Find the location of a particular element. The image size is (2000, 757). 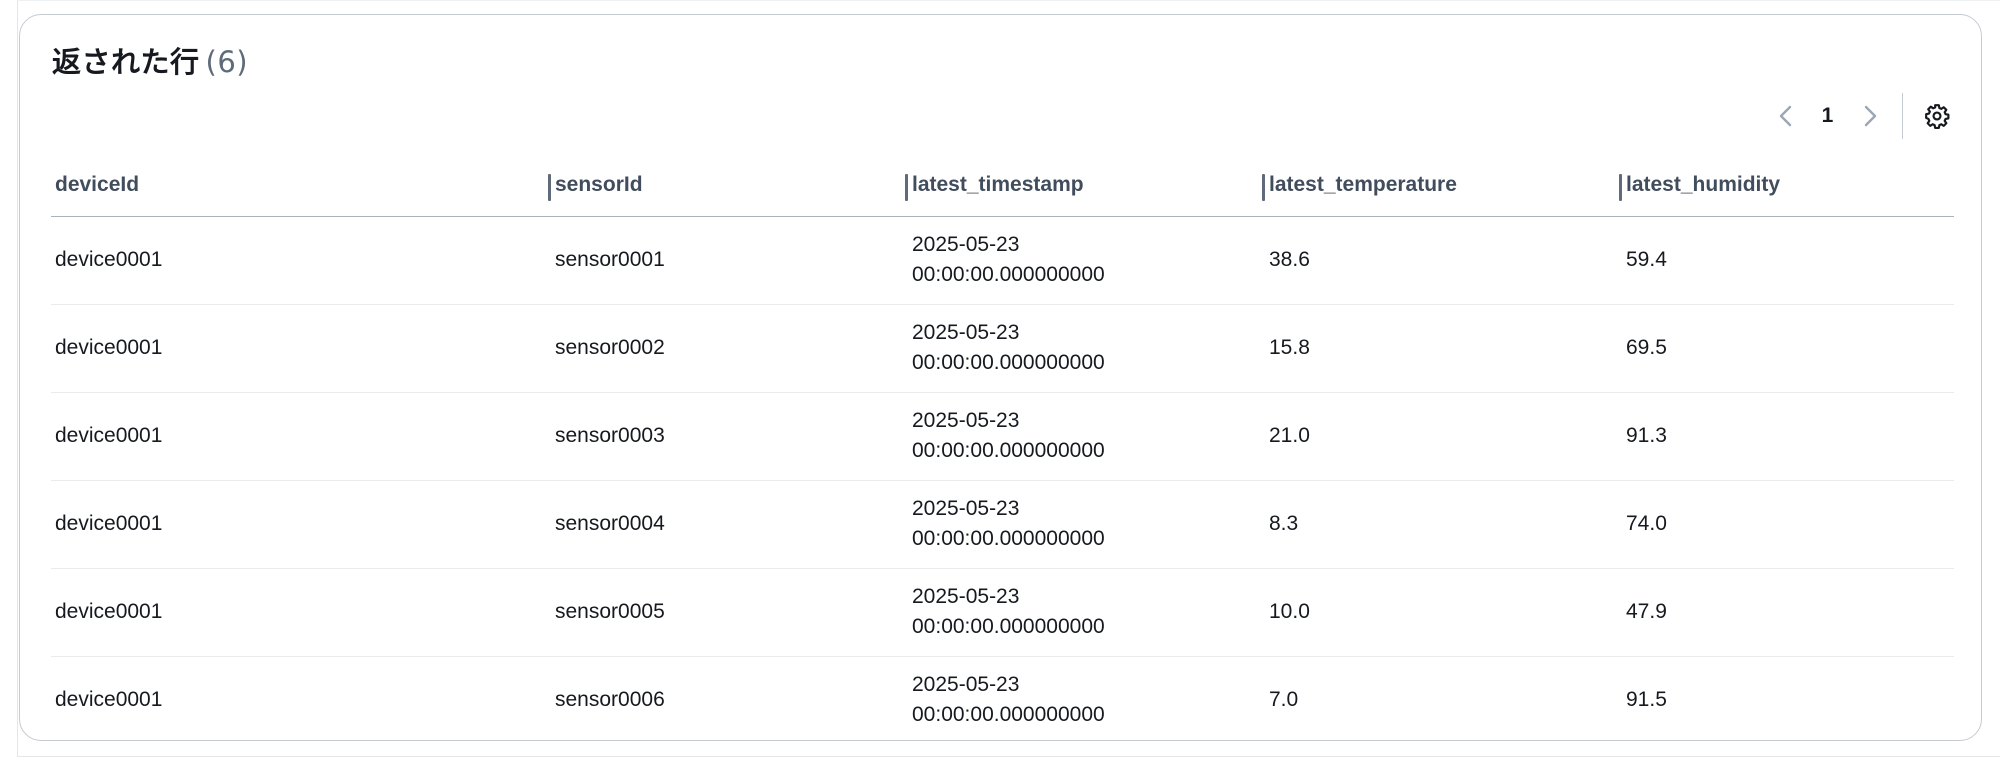

column-header-sensorid: sensorId is located at coordinates (729, 186).